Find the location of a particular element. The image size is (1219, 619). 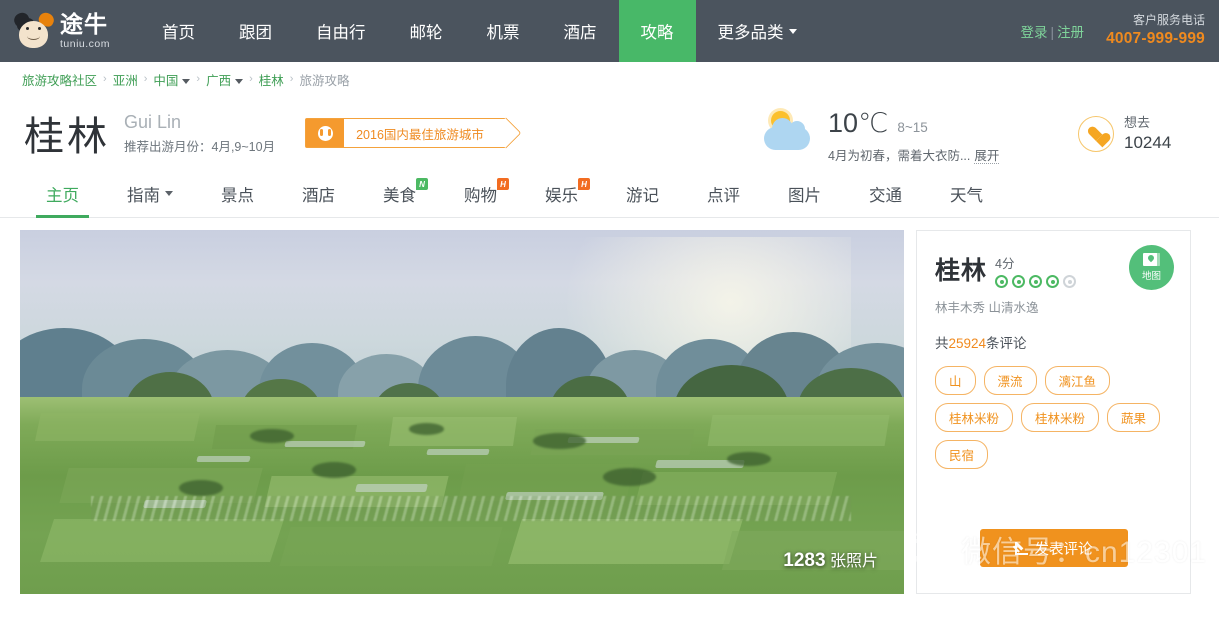

map-button-label: 地图 is located at coordinates (1151, 276).